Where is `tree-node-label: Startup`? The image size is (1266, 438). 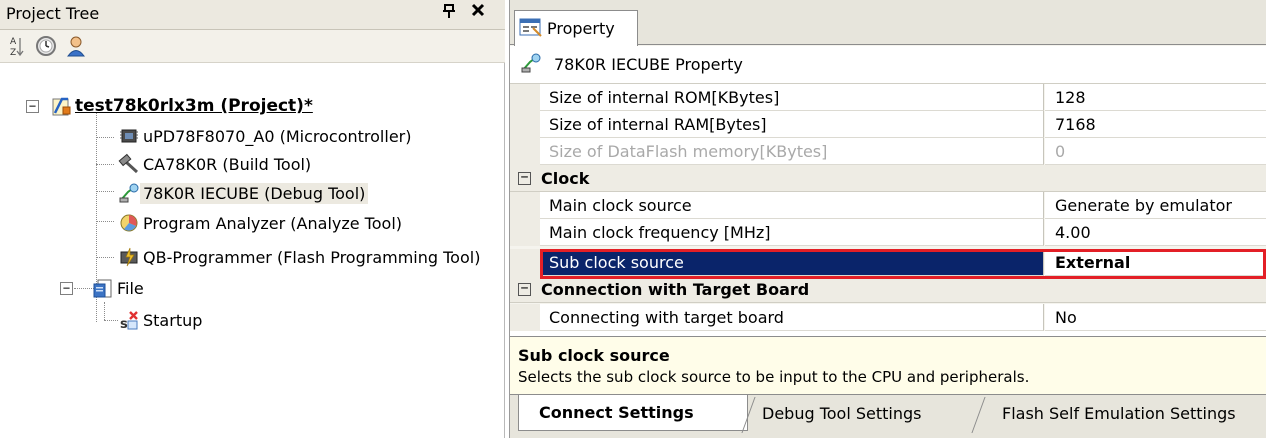
tree-node-label: Startup is located at coordinates (173, 320).